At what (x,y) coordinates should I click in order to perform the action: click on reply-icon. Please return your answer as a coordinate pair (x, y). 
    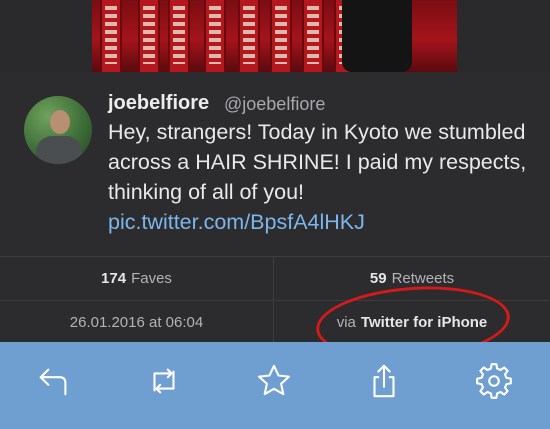
    Looking at the image, I should click on (53, 382).